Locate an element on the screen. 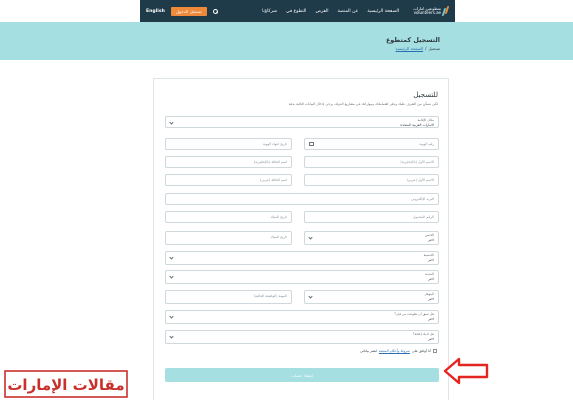 The height and width of the screenshot is (400, 573). gender-select: الجنس اختر is located at coordinates (371, 238).